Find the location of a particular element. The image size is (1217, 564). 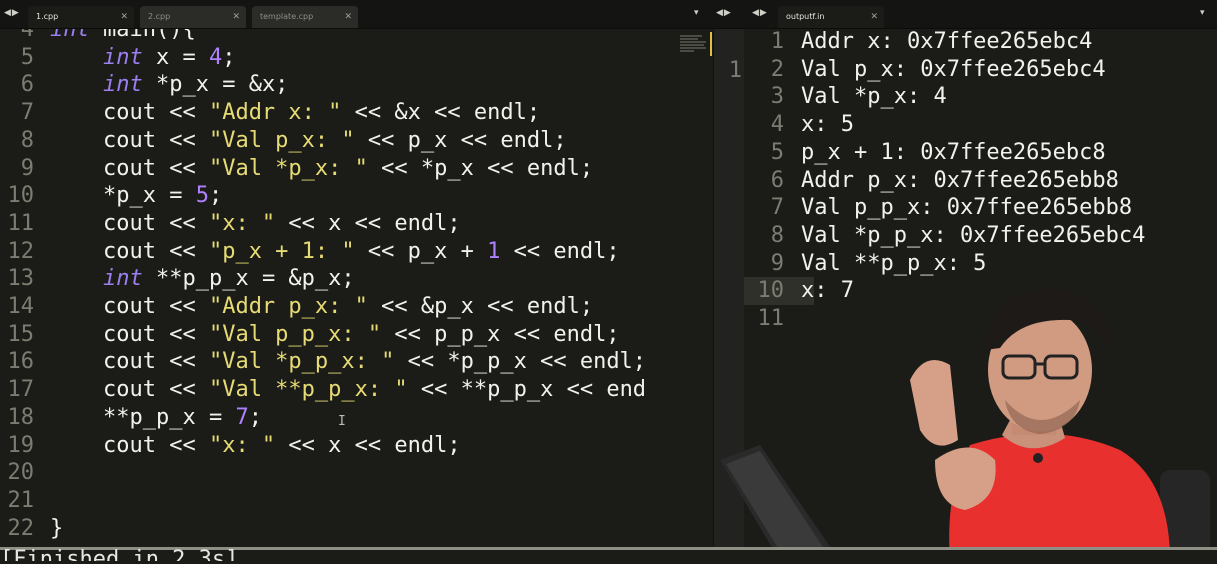

tab-dropdown-icon-right: ▾ is located at coordinates (1203, 13).